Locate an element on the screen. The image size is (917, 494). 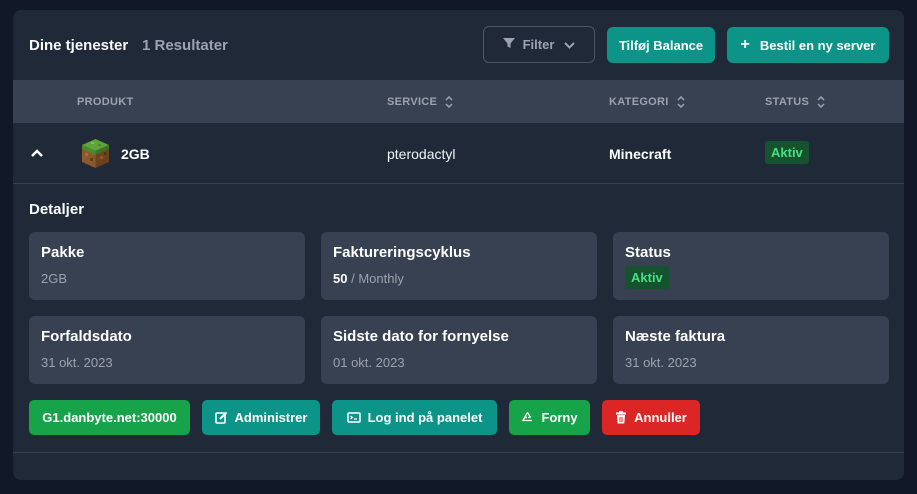
cancel-button: Annuller is located at coordinates (651, 417).